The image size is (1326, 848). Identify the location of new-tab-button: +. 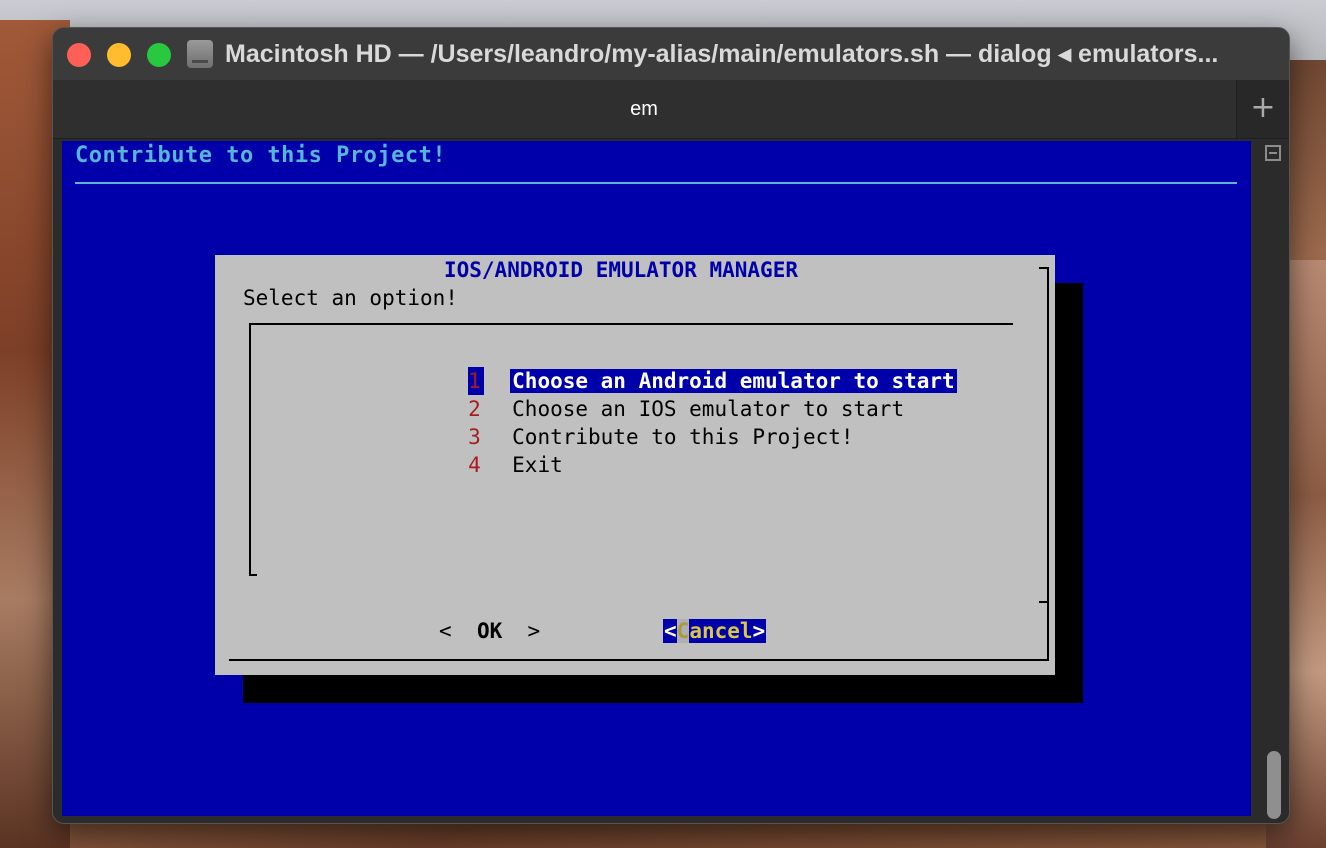
(1262, 109).